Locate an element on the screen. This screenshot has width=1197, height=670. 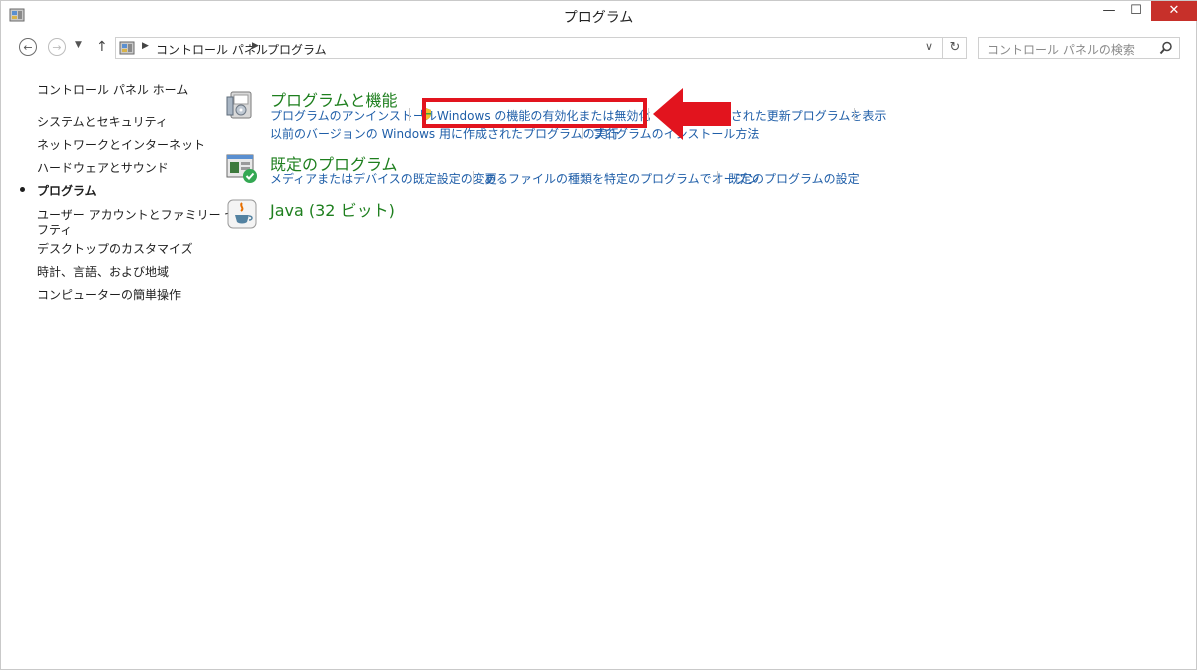
search-field: コントロール パネルの検索 is located at coordinates (1079, 48).